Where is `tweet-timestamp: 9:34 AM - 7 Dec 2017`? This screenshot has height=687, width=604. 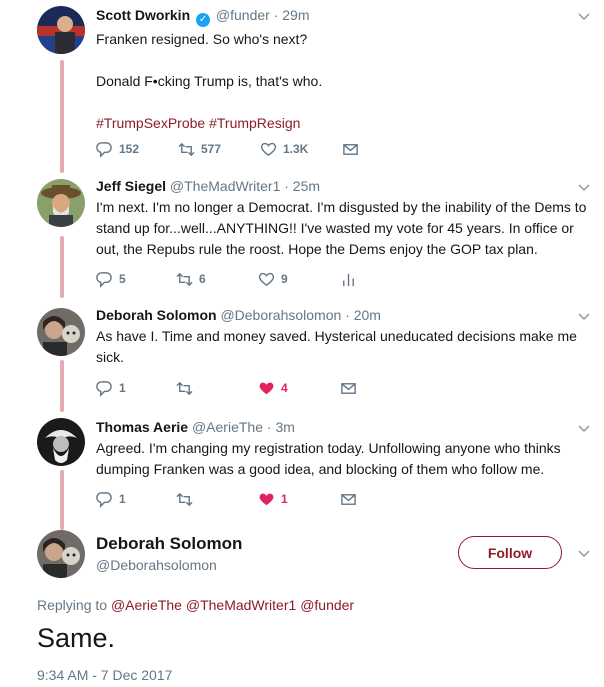 tweet-timestamp: 9:34 AM - 7 Dec 2017 is located at coordinates (104, 675).